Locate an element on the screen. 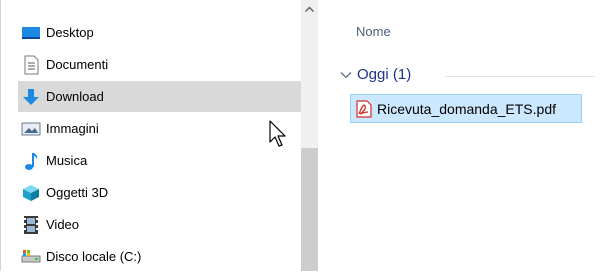 This screenshot has height=272, width=605. group-header-today: Oggi (1) is located at coordinates (375, 74).